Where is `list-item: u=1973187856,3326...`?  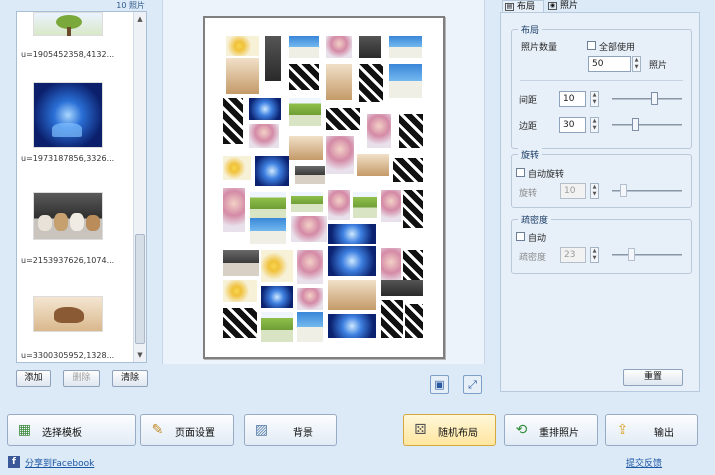
list-item: u=1973187856,3326... is located at coordinates (75, 126).